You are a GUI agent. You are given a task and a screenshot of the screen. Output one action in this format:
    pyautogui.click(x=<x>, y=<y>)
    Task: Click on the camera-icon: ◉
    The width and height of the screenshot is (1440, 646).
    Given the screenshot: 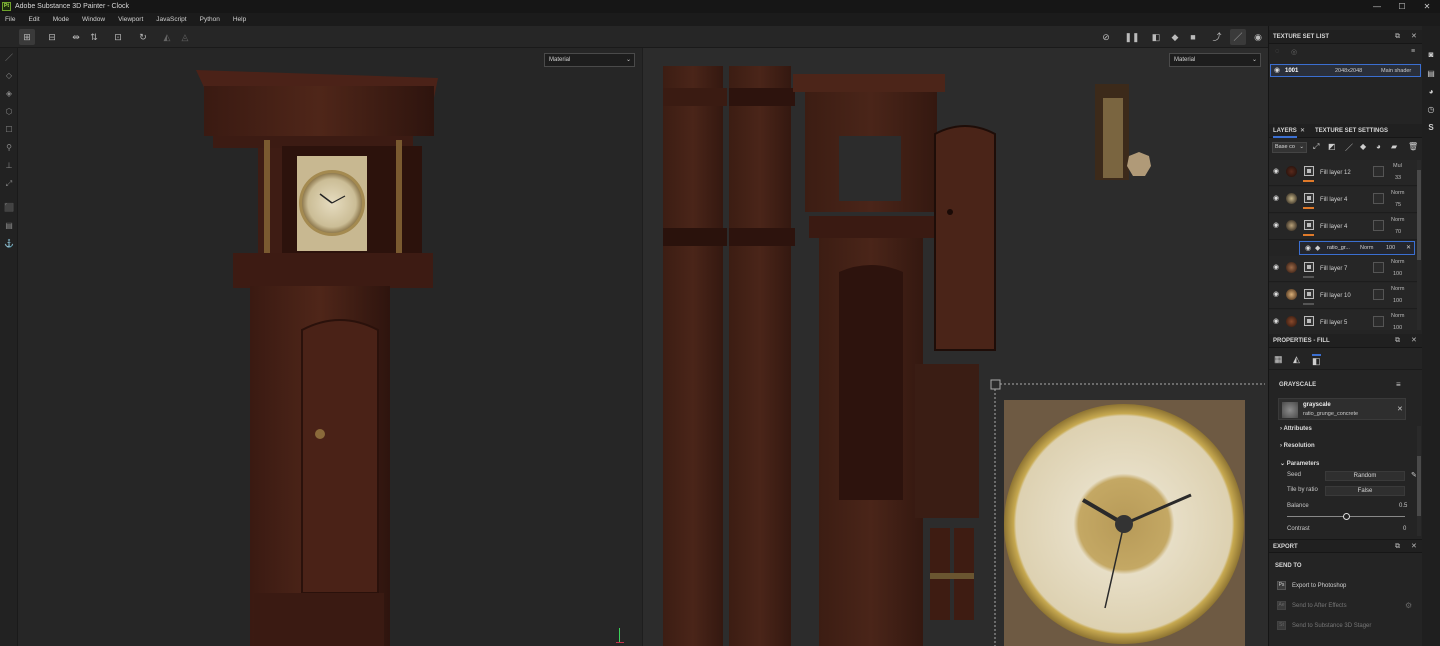 What is the action you would take?
    pyautogui.click(x=1258, y=37)
    